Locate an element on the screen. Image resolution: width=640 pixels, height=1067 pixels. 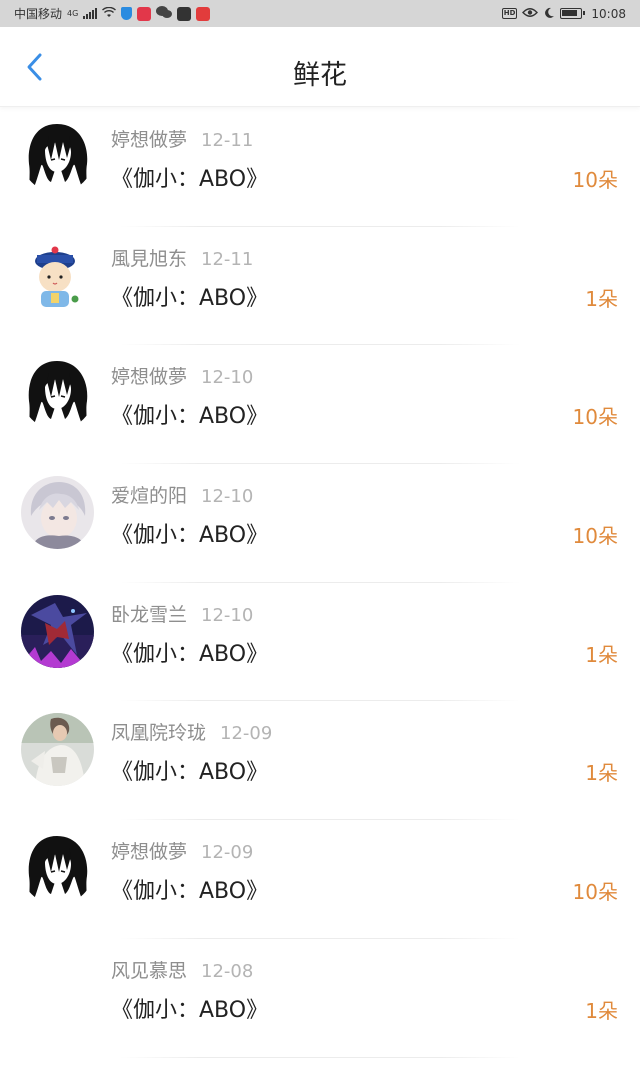
silver-hair-anime-avatar-icon is located at coordinates (57, 513).